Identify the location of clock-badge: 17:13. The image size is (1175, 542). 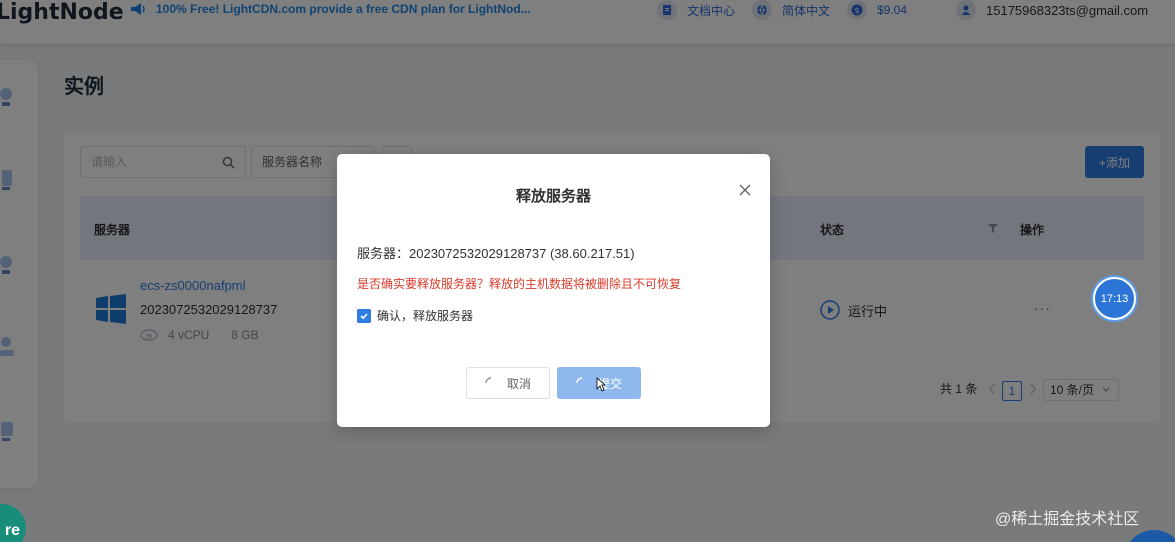
(1114, 298).